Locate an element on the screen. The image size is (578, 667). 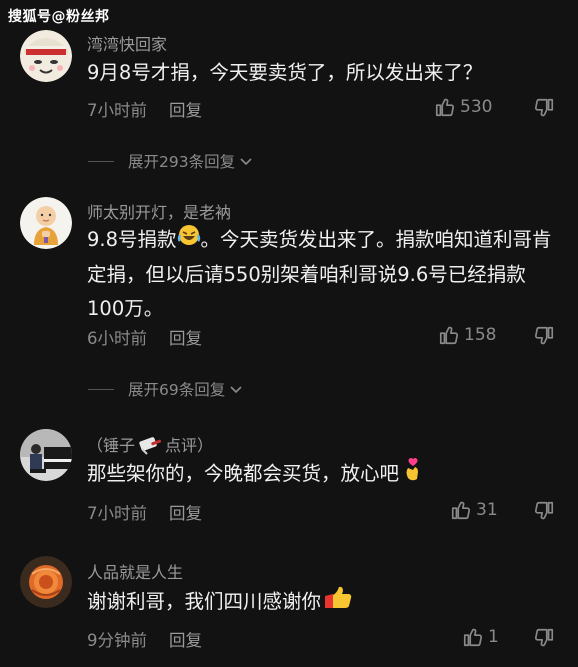
expand-replies-button: 展开293条回复 is located at coordinates (171, 161).